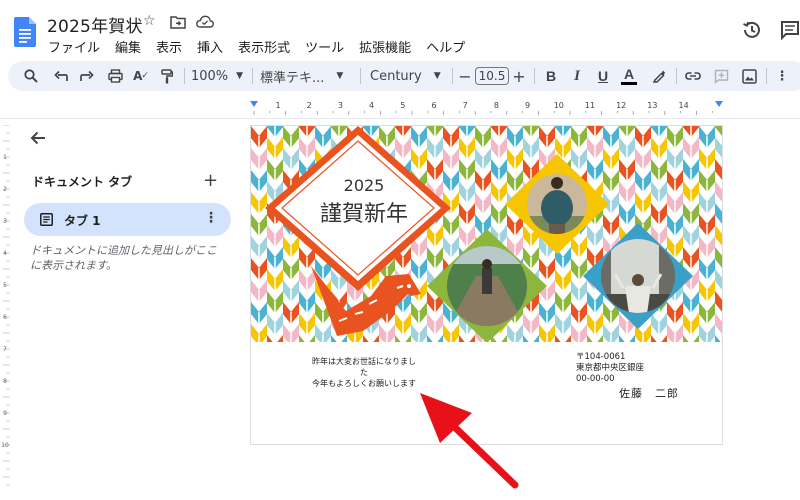  Describe the element at coordinates (167, 76) in the screenshot. I see `paint-format-icon` at that location.